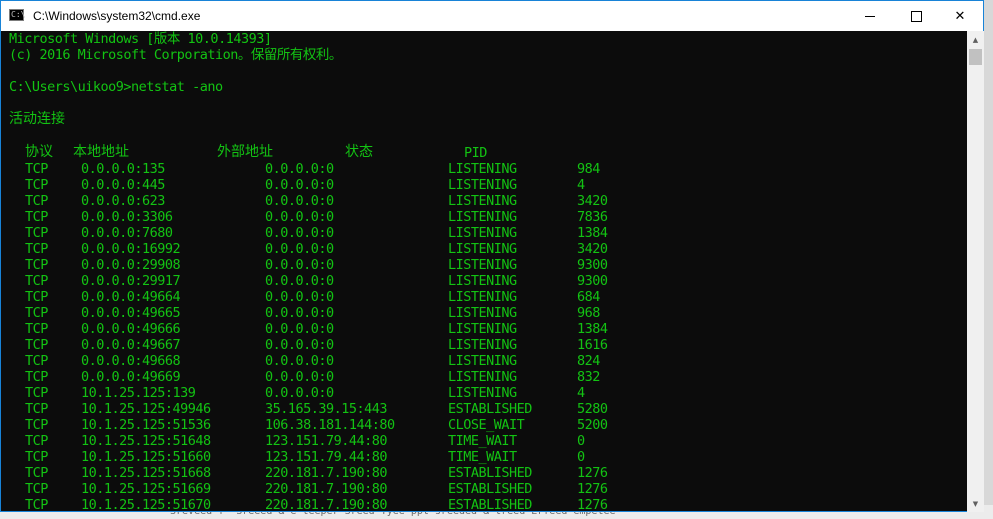 The image size is (993, 519). Describe the element at coordinates (131, 329) in the screenshot. I see `cell-local-address: 0.0.0.0:49666` at that location.